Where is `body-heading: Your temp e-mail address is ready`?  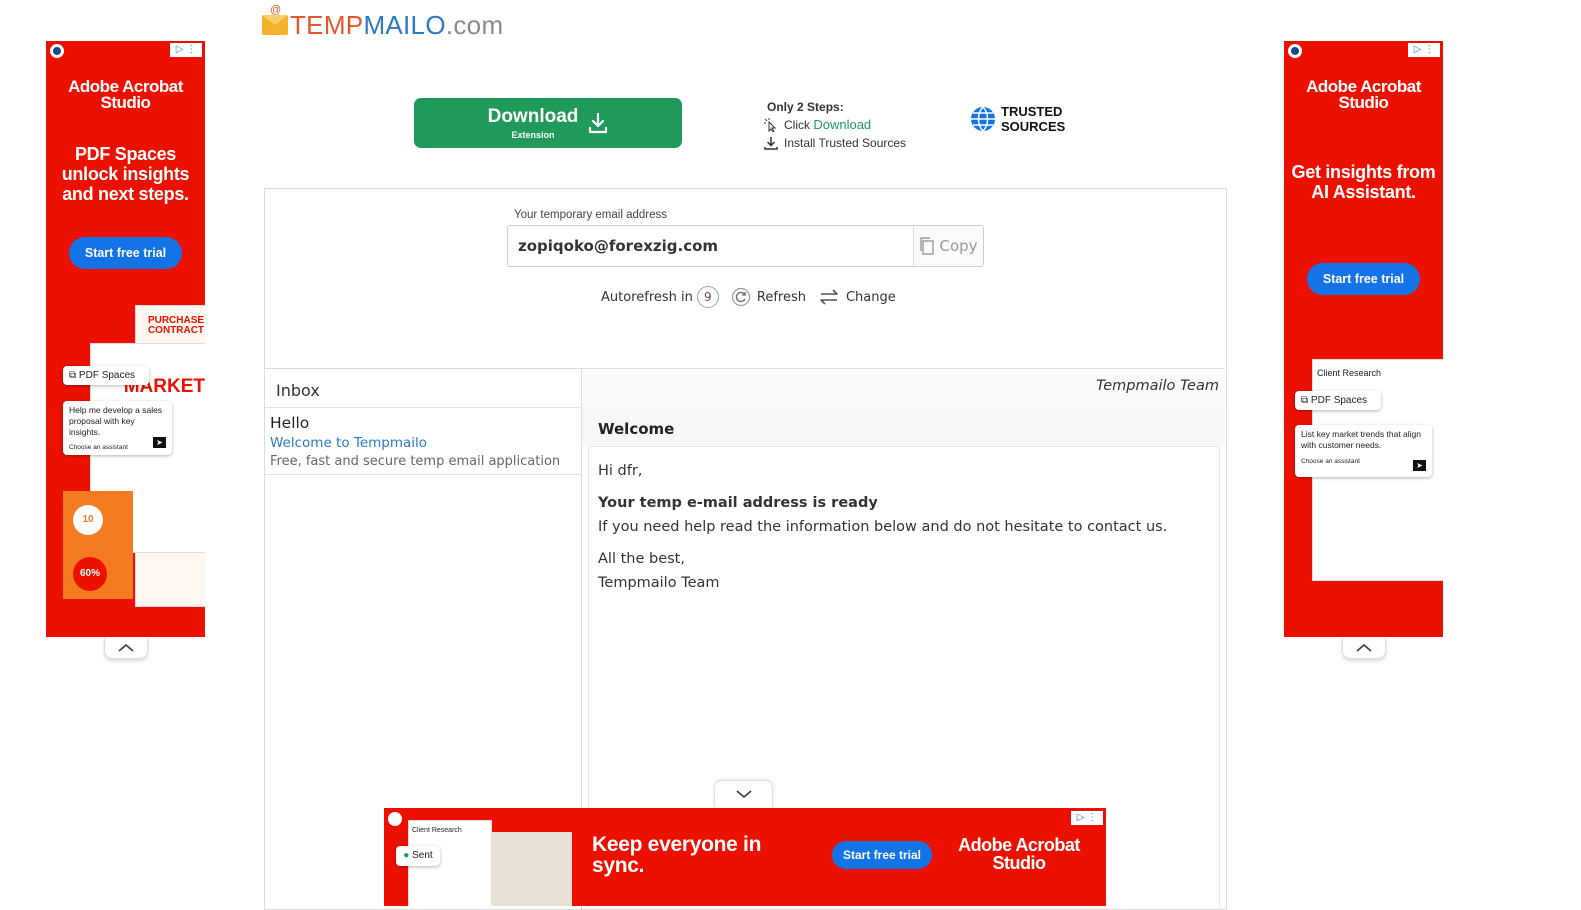 body-heading: Your temp e-mail address is ready is located at coordinates (738, 503).